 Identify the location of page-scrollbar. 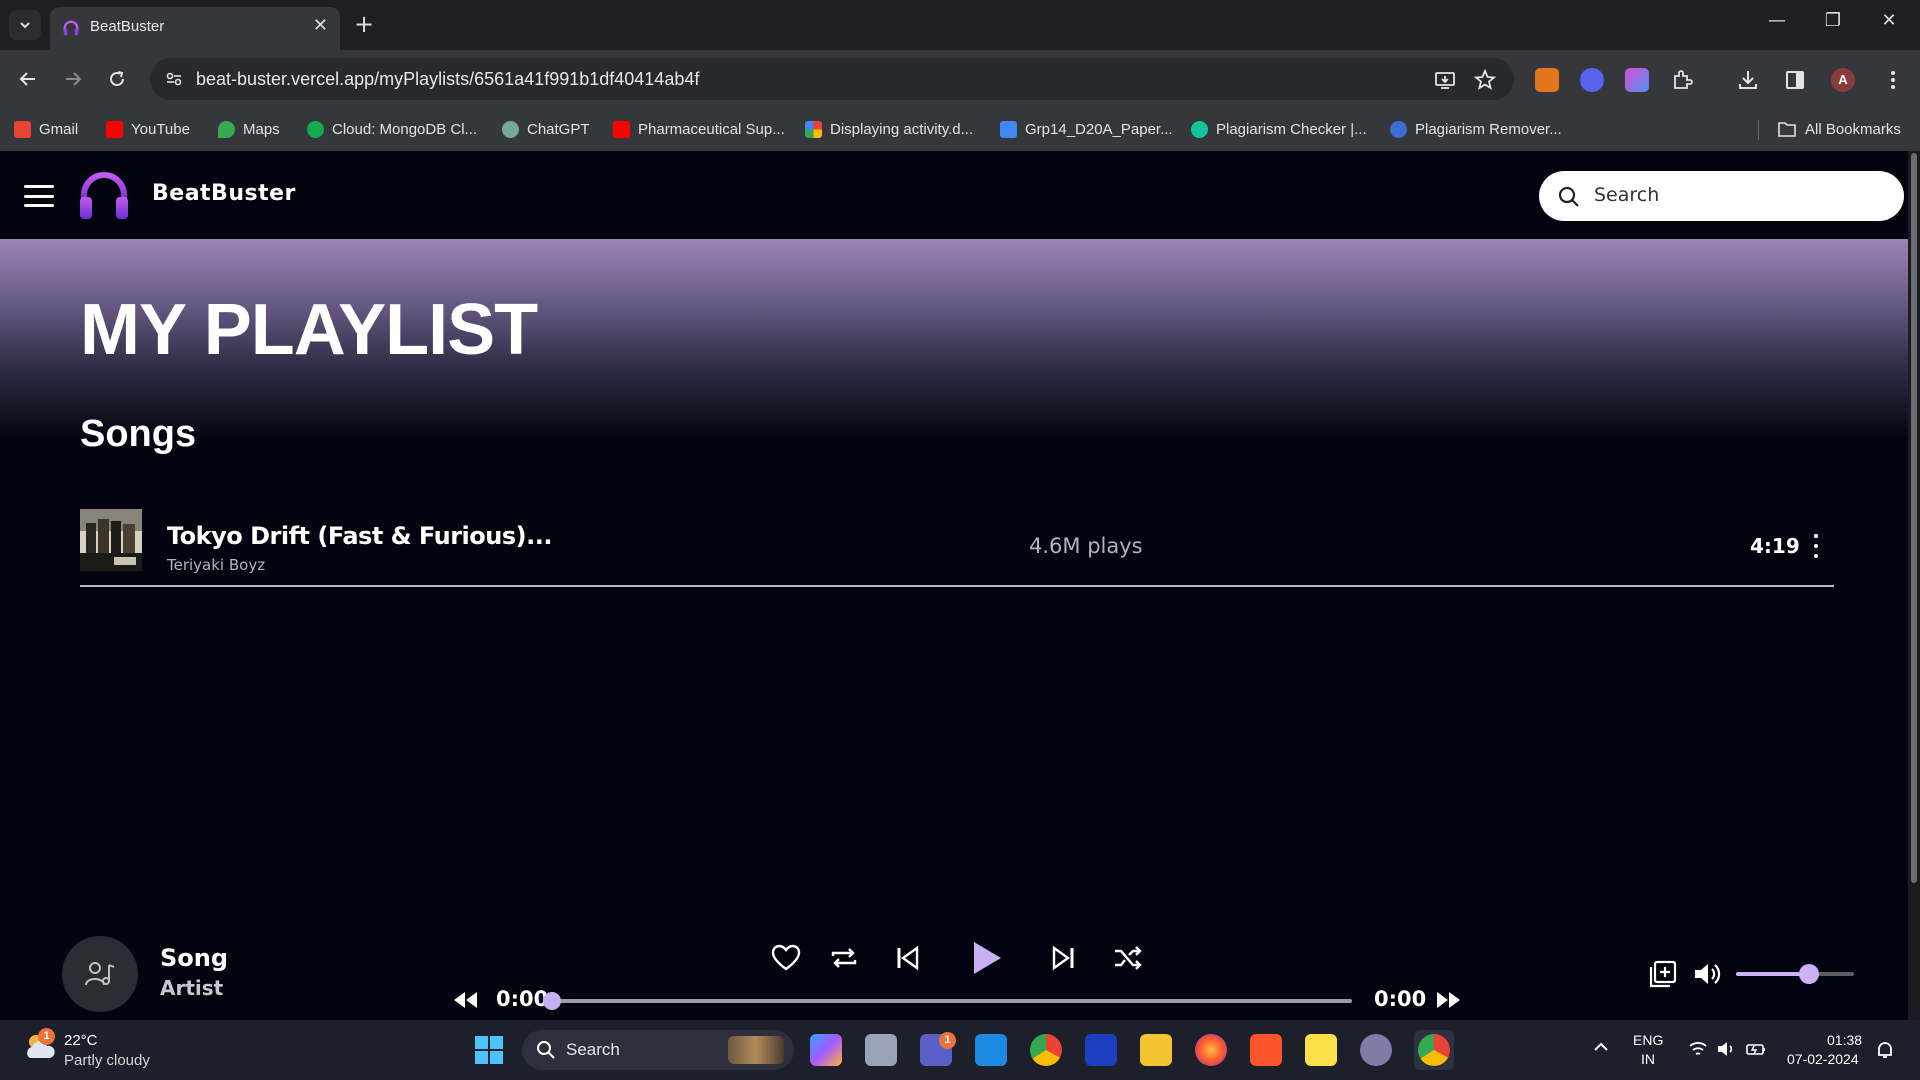
(1914, 585).